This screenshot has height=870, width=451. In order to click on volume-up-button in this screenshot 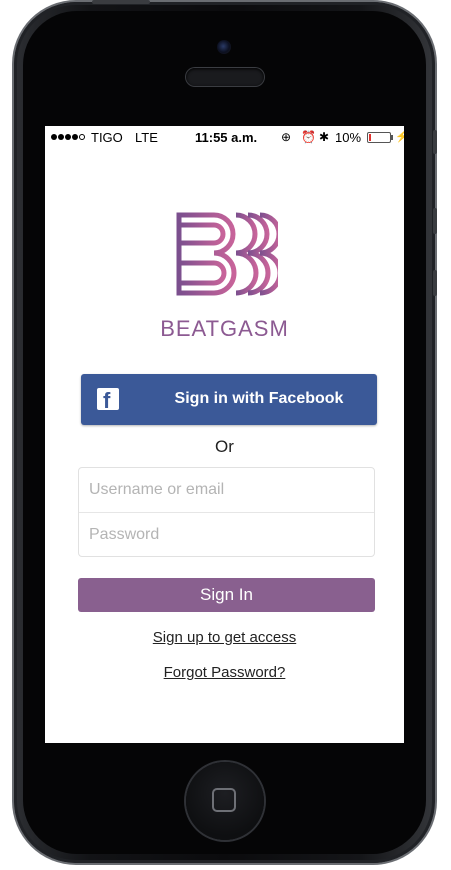, I will do `click(435, 221)`.